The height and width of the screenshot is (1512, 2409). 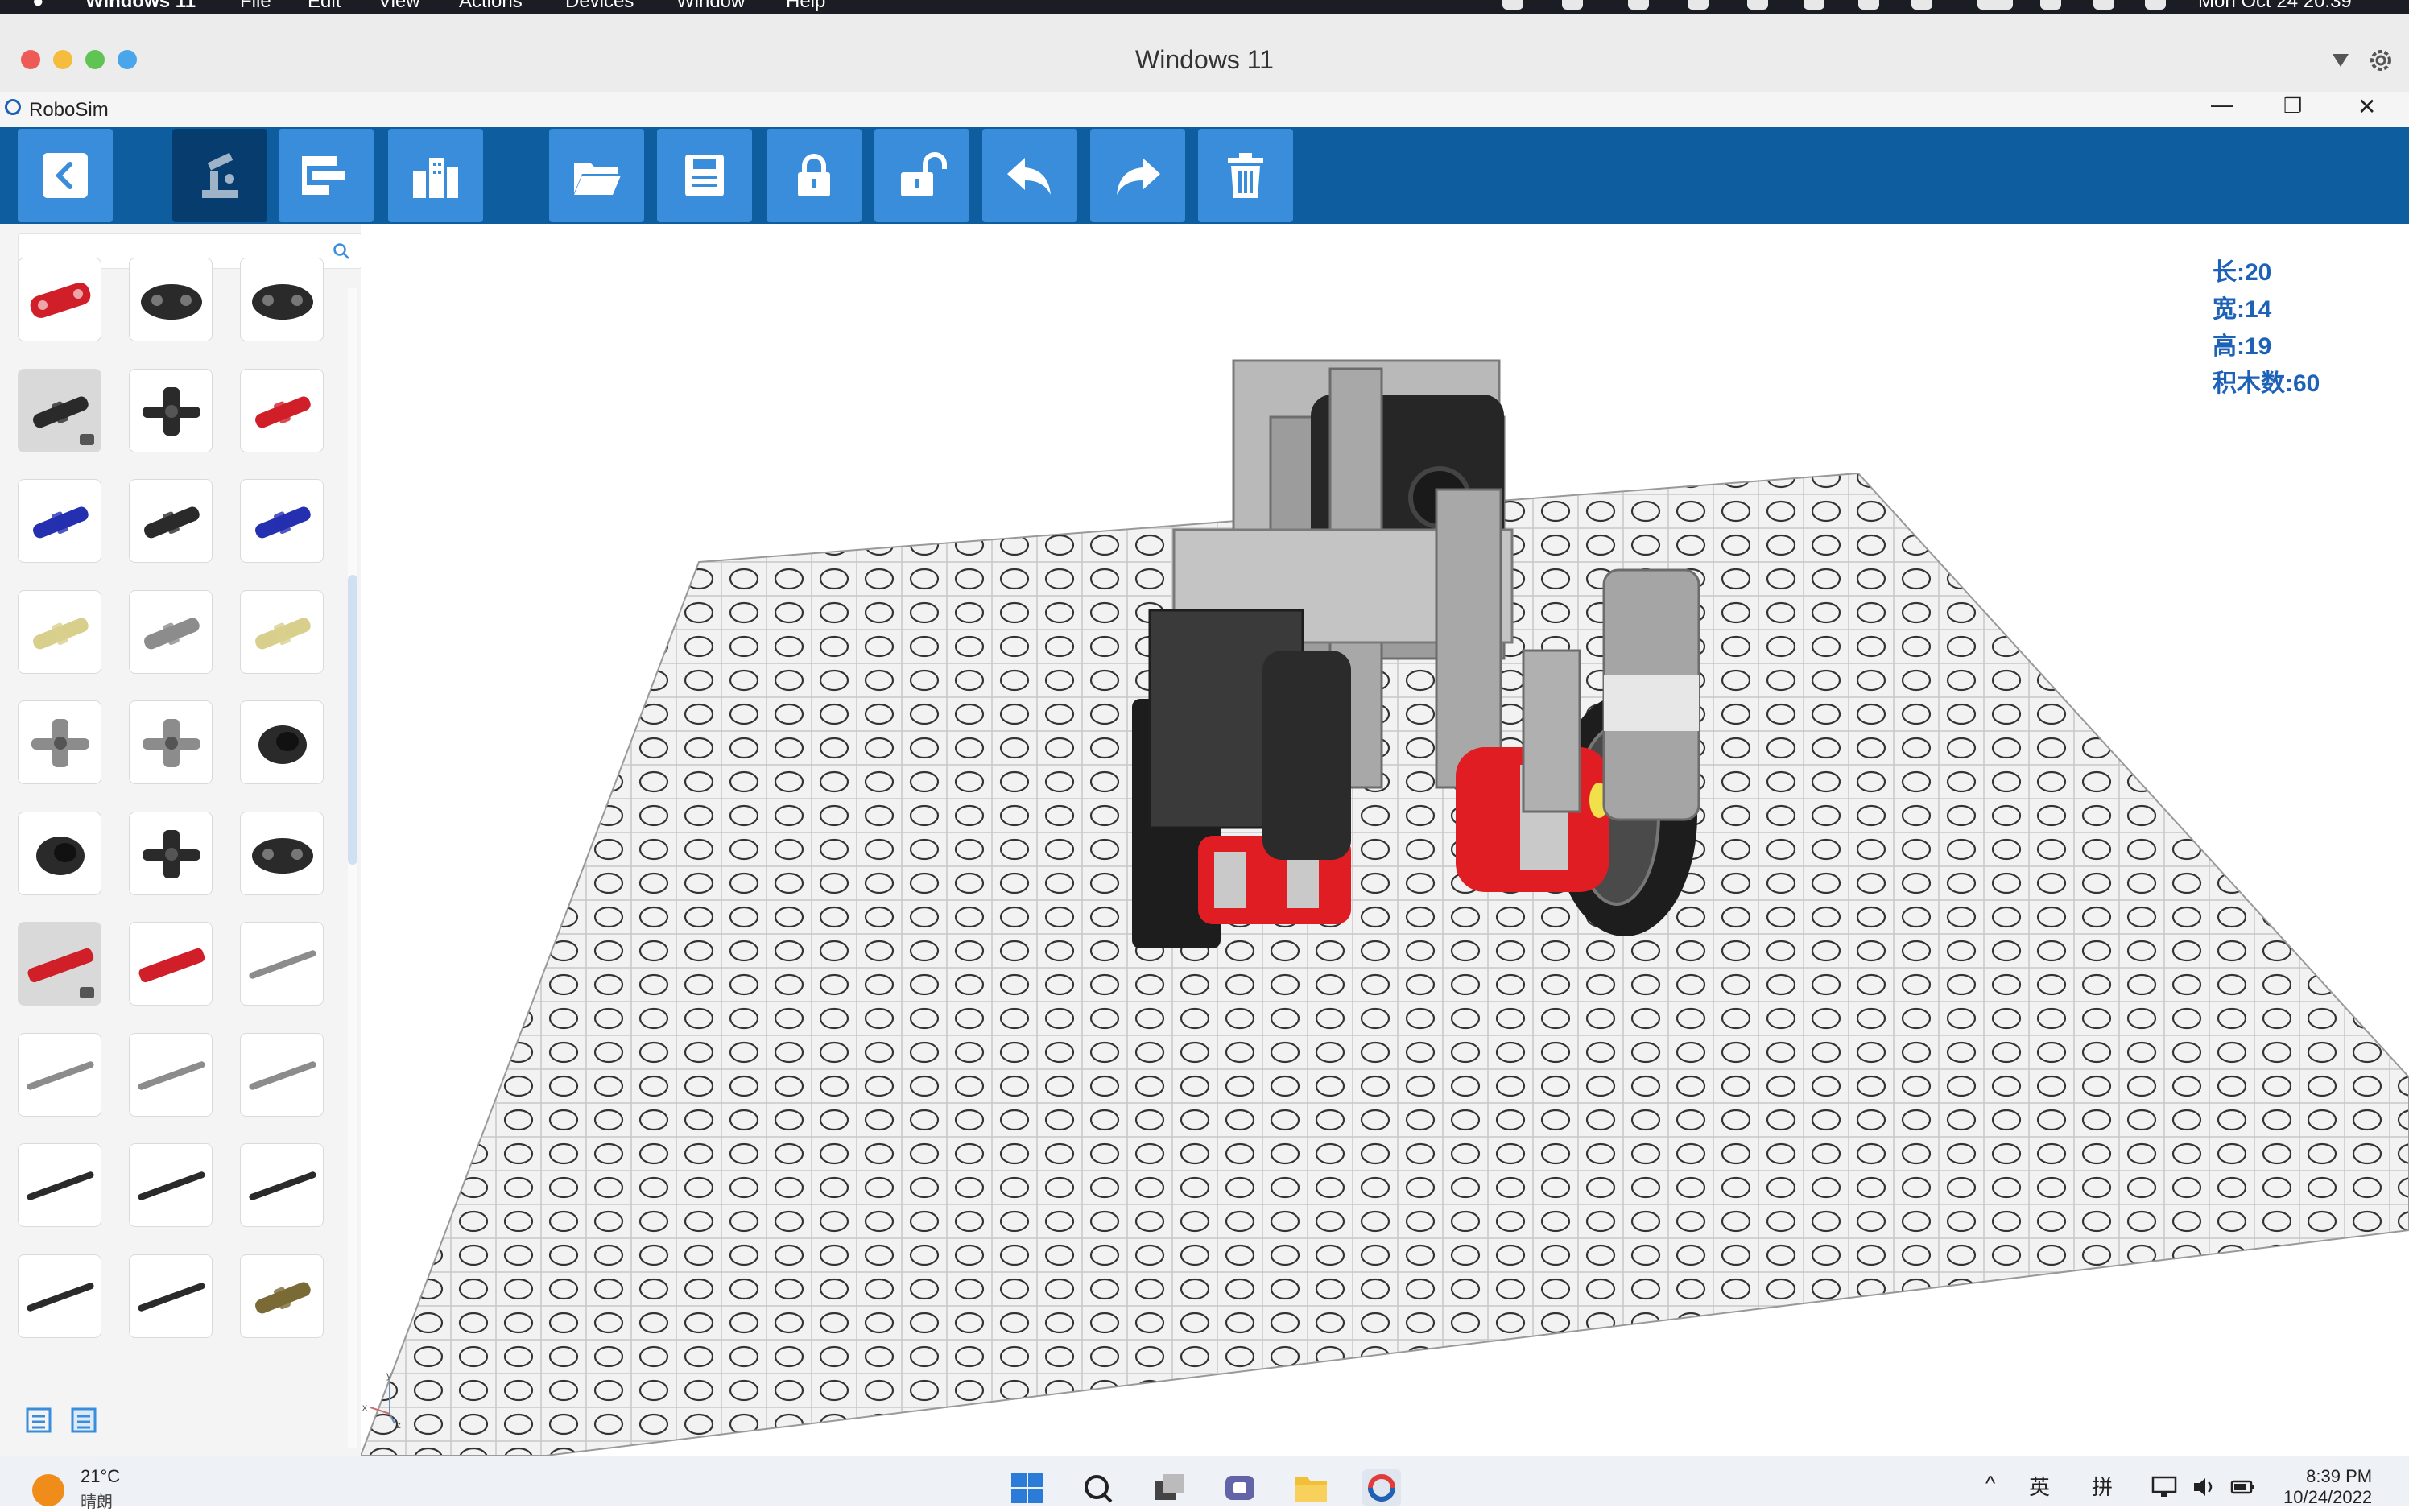 What do you see at coordinates (69, 110) in the screenshot?
I see `app-title: RoboSim` at bounding box center [69, 110].